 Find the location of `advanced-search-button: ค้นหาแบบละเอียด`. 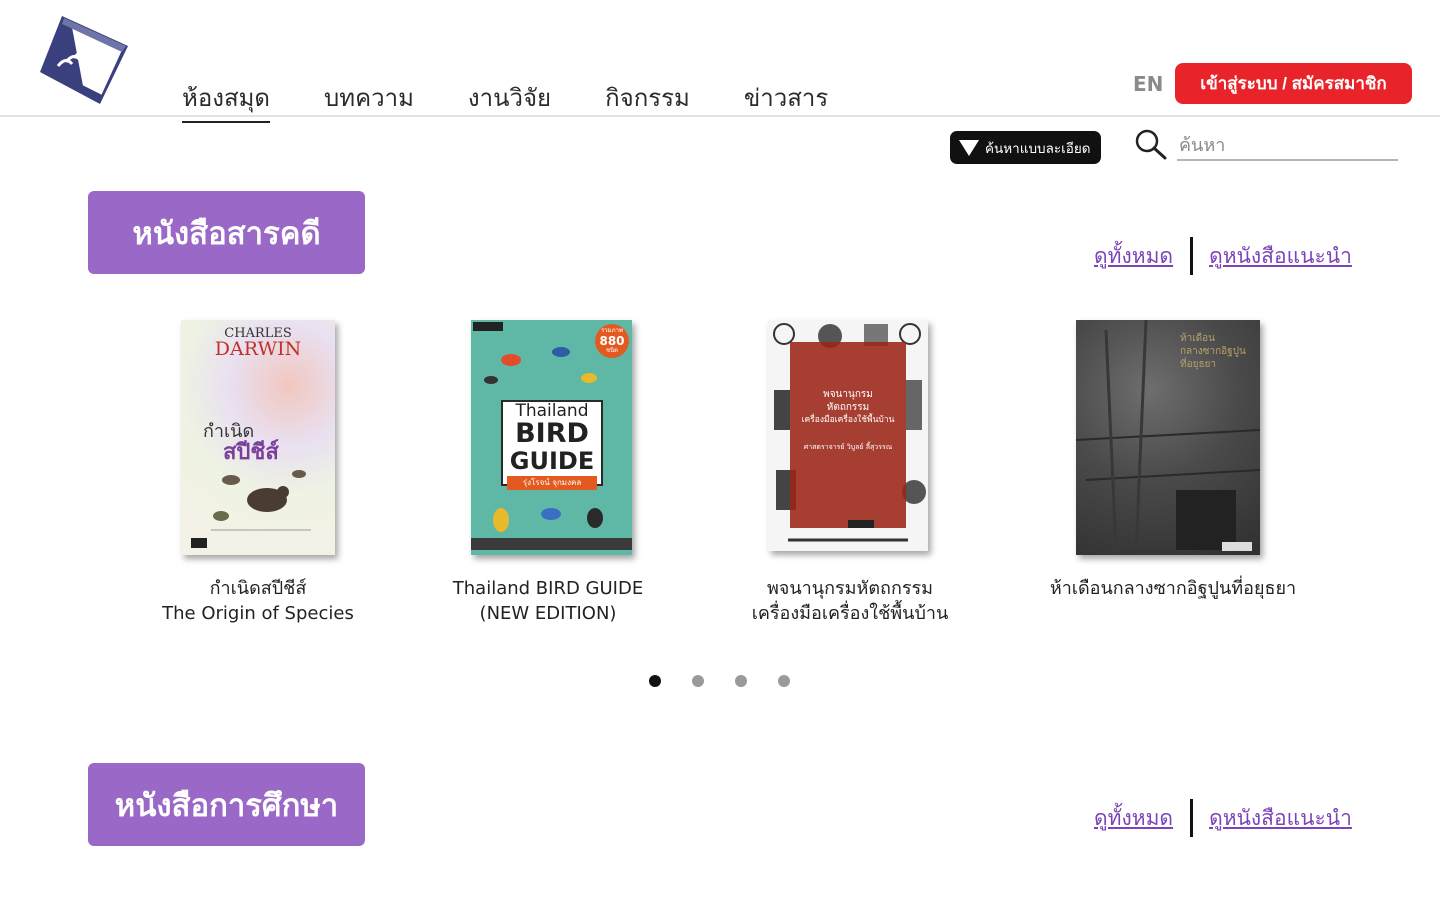

advanced-search-button: ค้นหาแบบละเอียด is located at coordinates (1025, 147).